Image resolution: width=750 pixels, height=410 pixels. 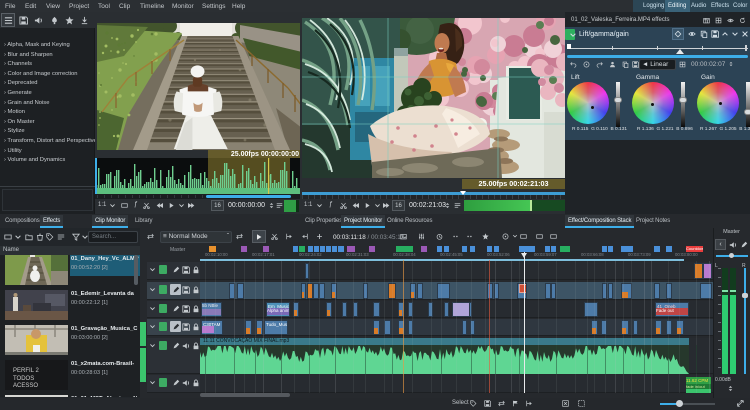 I want to click on svg-text: PERFIL 2, so click(x=26, y=371).